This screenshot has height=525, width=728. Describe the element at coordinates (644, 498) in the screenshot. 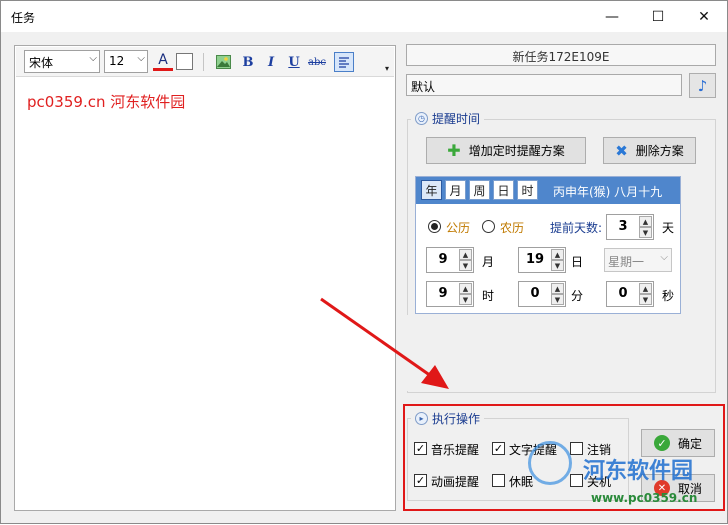

I see `watermark-url: www.pc0359.cn` at that location.